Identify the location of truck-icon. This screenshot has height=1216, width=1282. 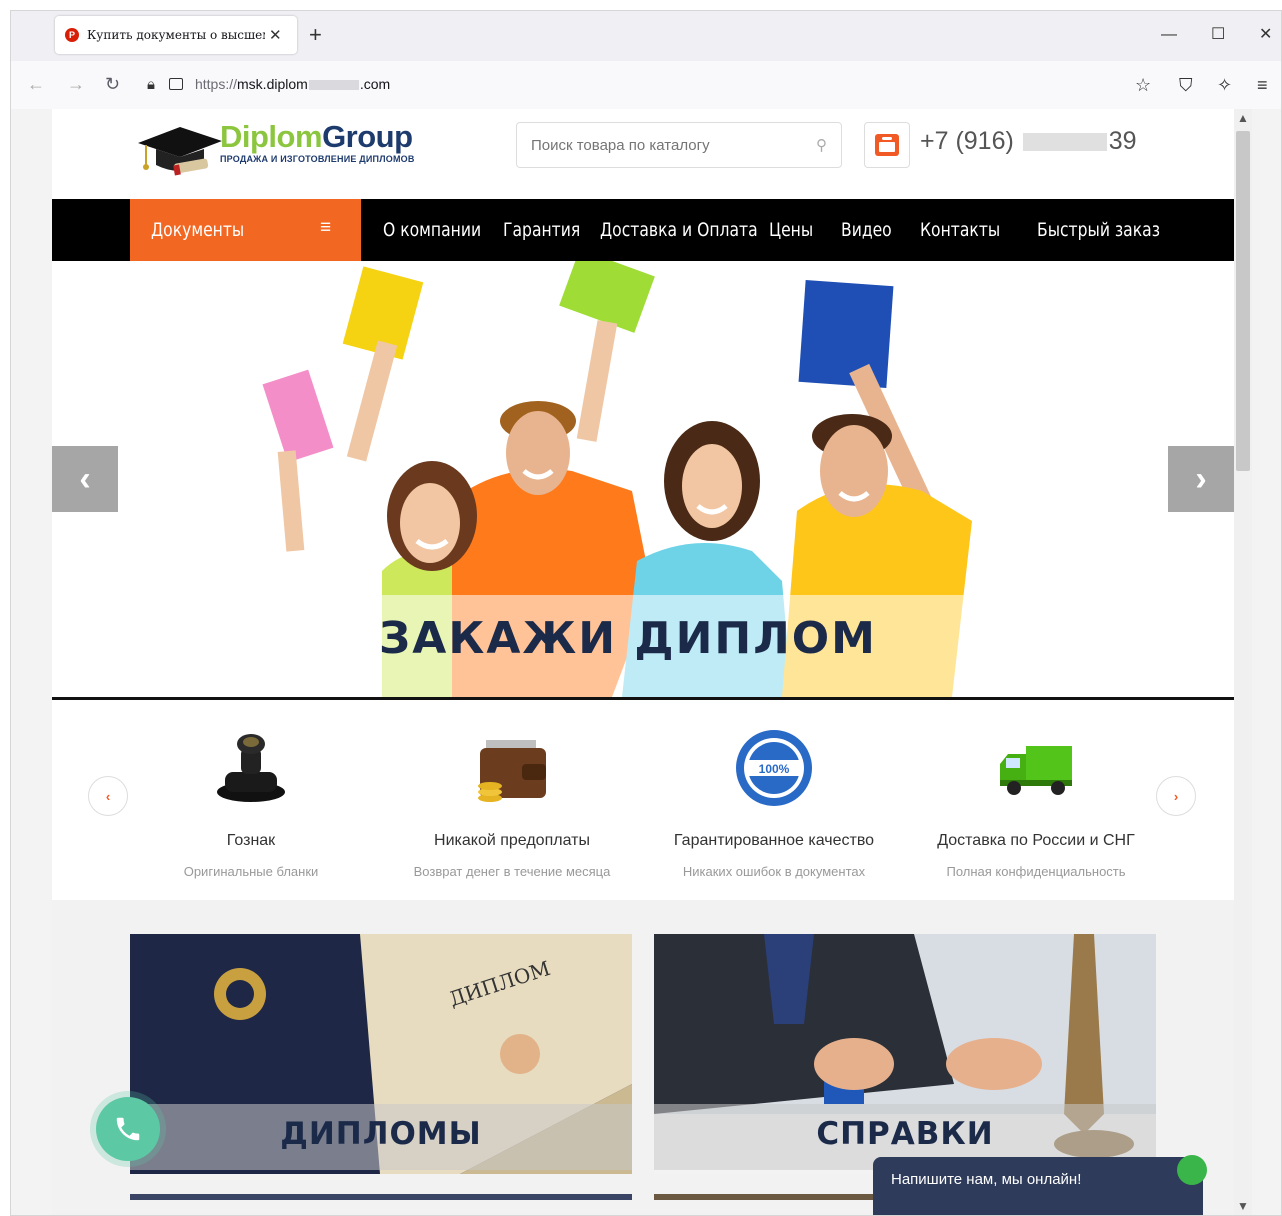
(1036, 770).